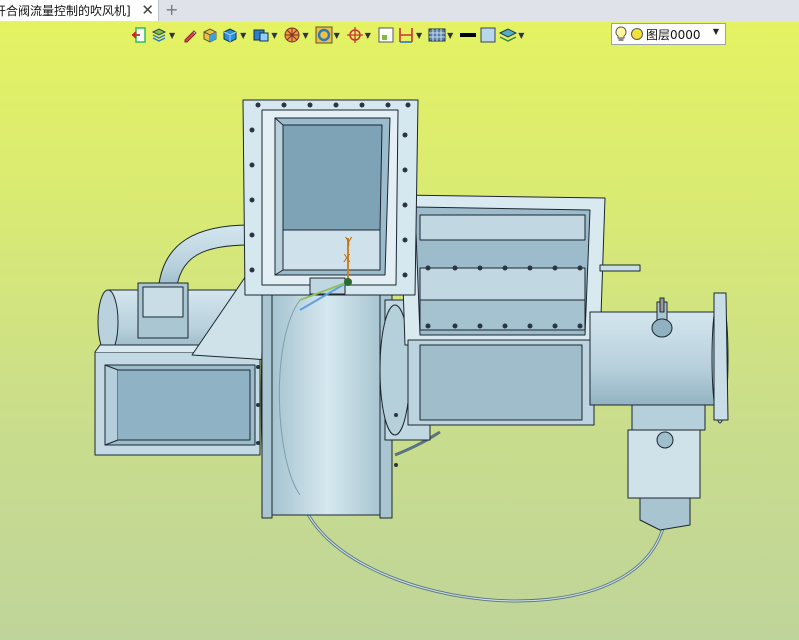 This screenshot has width=799, height=640. Describe the element at coordinates (347, 258) in the screenshot. I see `axis-label-x: X` at that location.